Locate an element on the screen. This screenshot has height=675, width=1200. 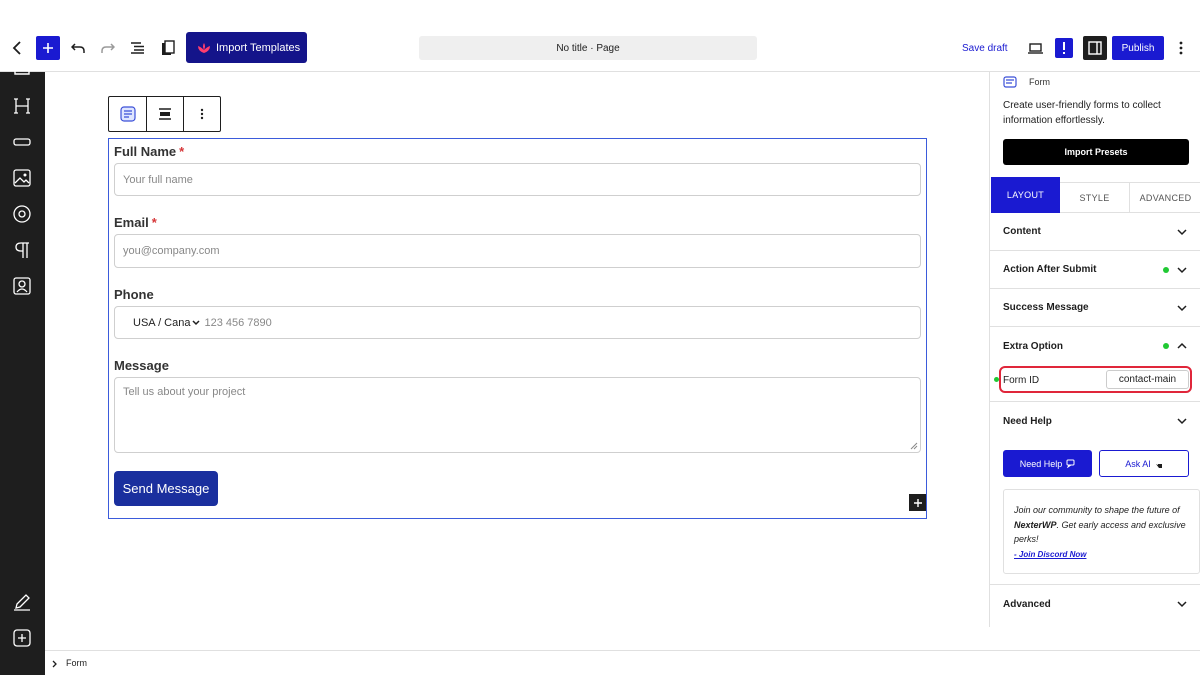
section-advanced: Advanced is located at coordinates (1095, 604).